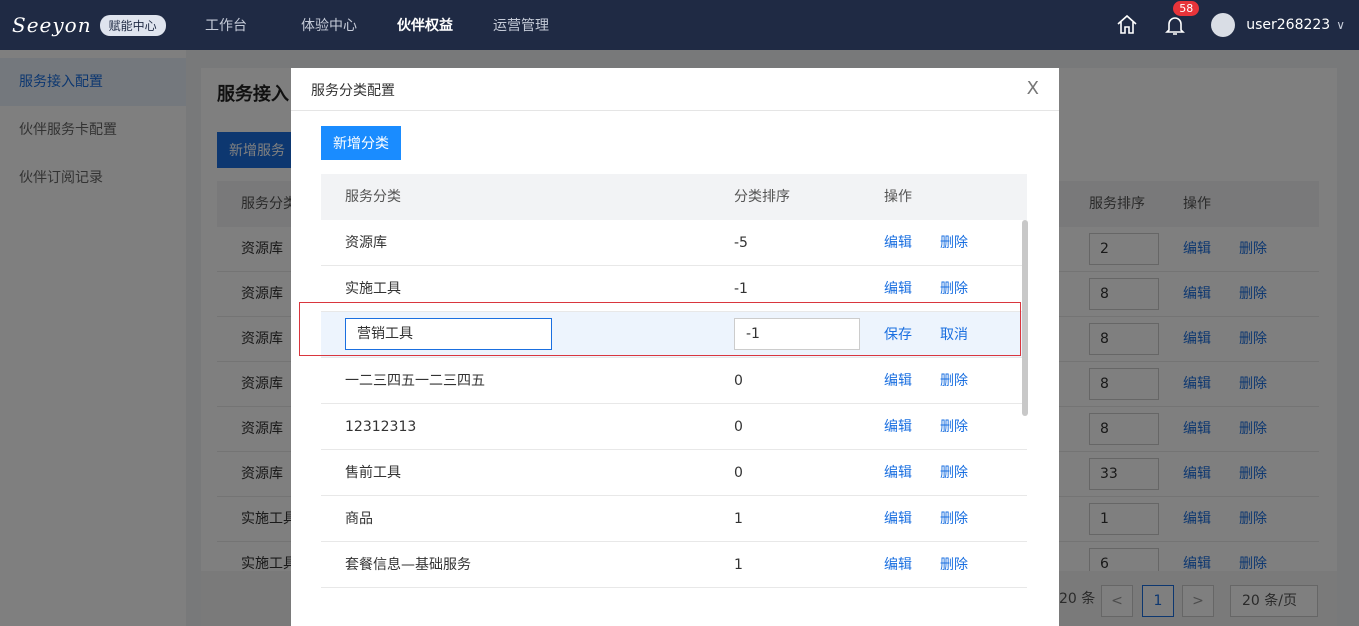  I want to click on table-row: 售前工具 0 编辑 删除, so click(674, 473).